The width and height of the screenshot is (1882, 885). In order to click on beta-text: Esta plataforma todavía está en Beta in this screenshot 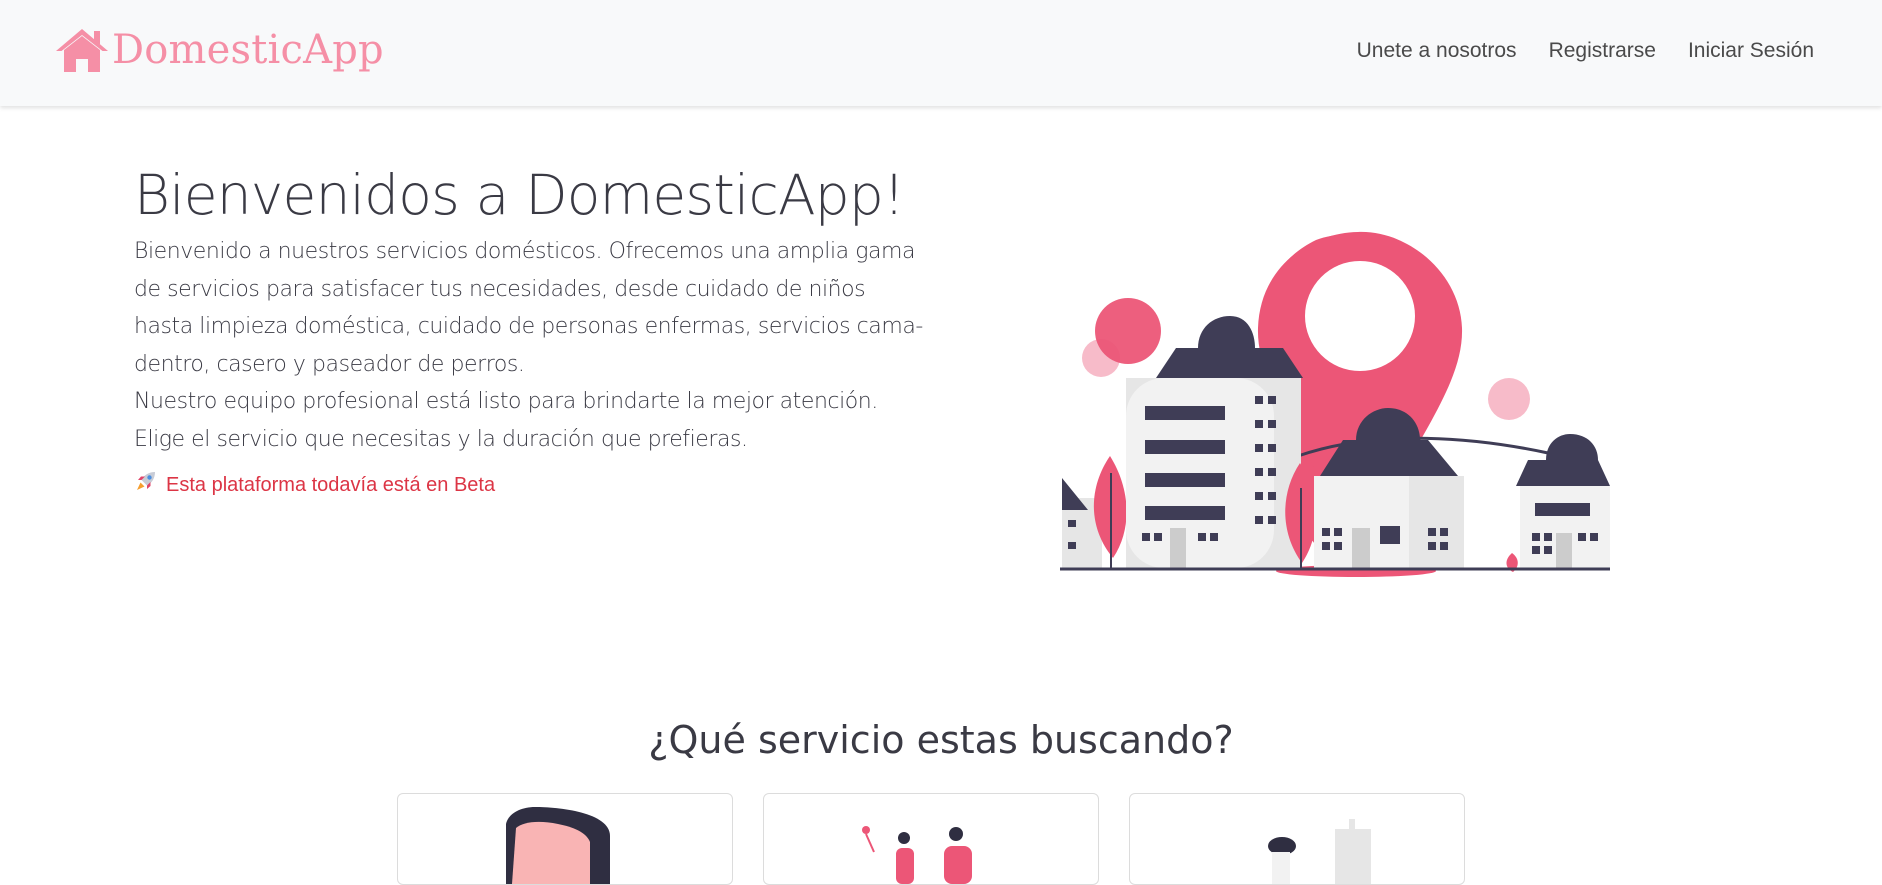, I will do `click(331, 485)`.